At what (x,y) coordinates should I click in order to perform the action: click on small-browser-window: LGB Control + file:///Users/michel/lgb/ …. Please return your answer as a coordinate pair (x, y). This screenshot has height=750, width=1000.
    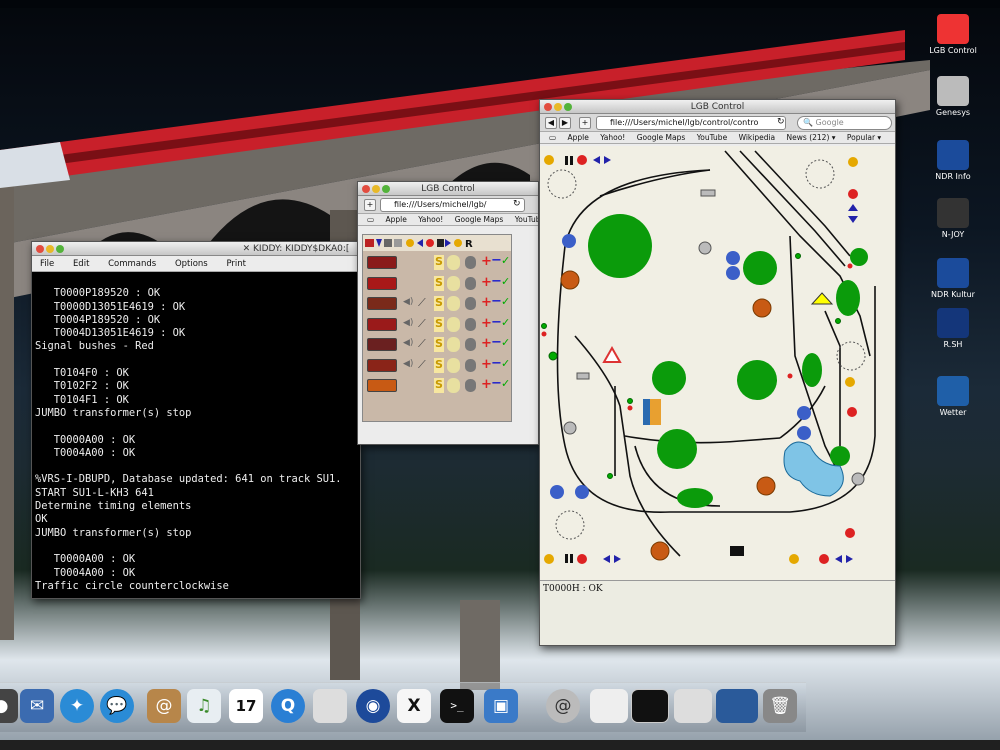
    Looking at the image, I should click on (448, 313).